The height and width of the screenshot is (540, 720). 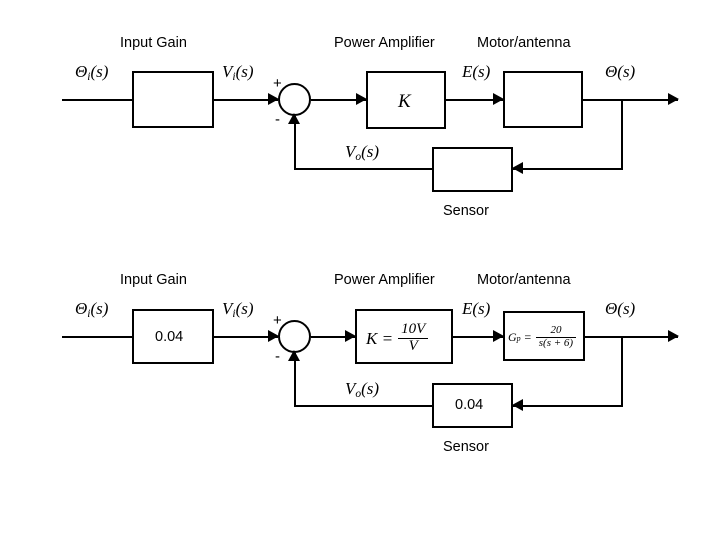 What do you see at coordinates (517, 168) in the screenshot?
I see `top-feedback-arrow-into-sensor` at bounding box center [517, 168].